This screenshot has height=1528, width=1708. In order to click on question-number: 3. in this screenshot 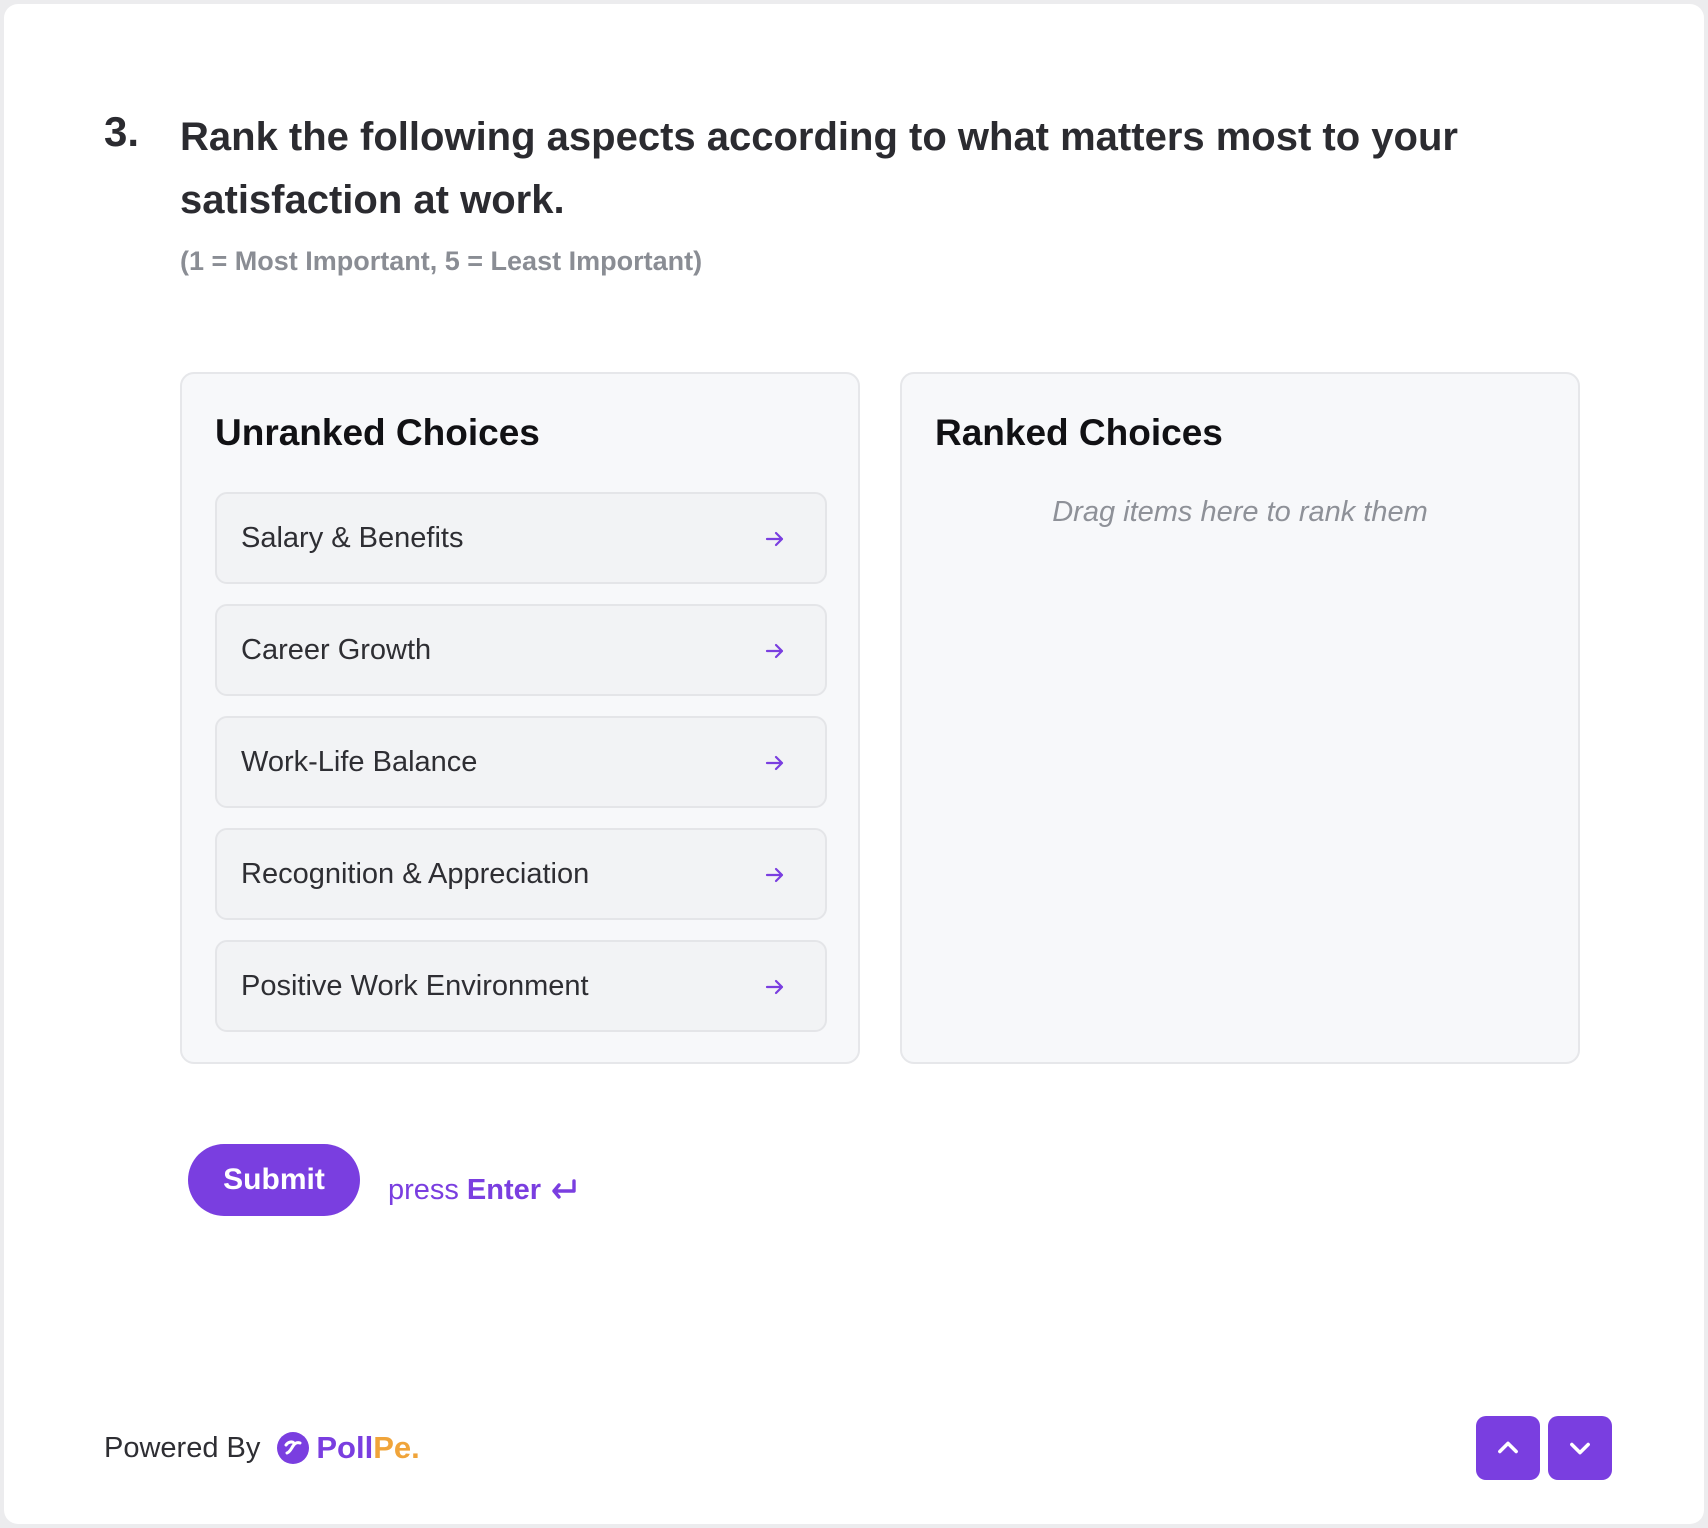, I will do `click(122, 131)`.